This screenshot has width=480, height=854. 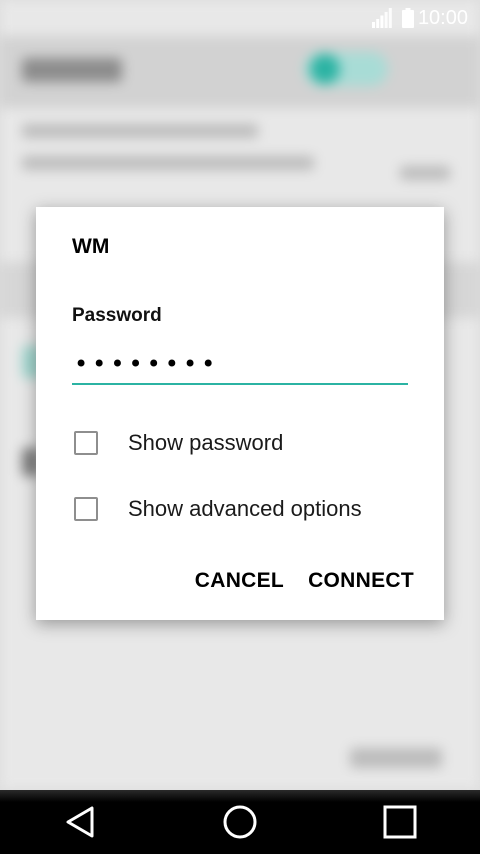 What do you see at coordinates (304, 581) in the screenshot?
I see `dialog-actions: CANCEL CONNECT` at bounding box center [304, 581].